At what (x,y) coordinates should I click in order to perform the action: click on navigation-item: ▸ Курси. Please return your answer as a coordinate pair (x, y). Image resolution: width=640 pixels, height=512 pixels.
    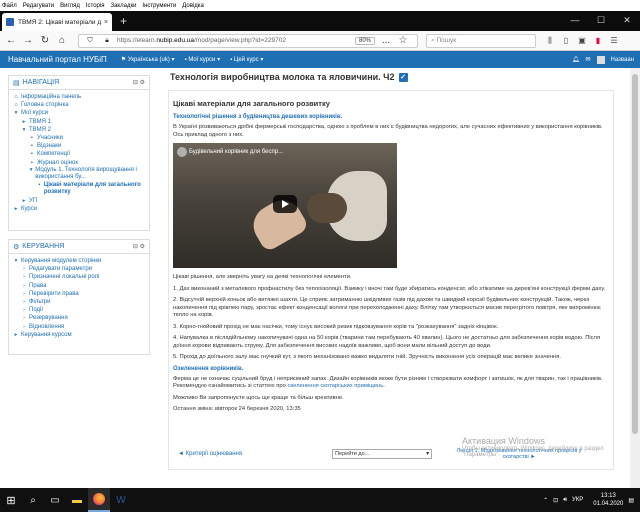
    Looking at the image, I should click on (79, 209).